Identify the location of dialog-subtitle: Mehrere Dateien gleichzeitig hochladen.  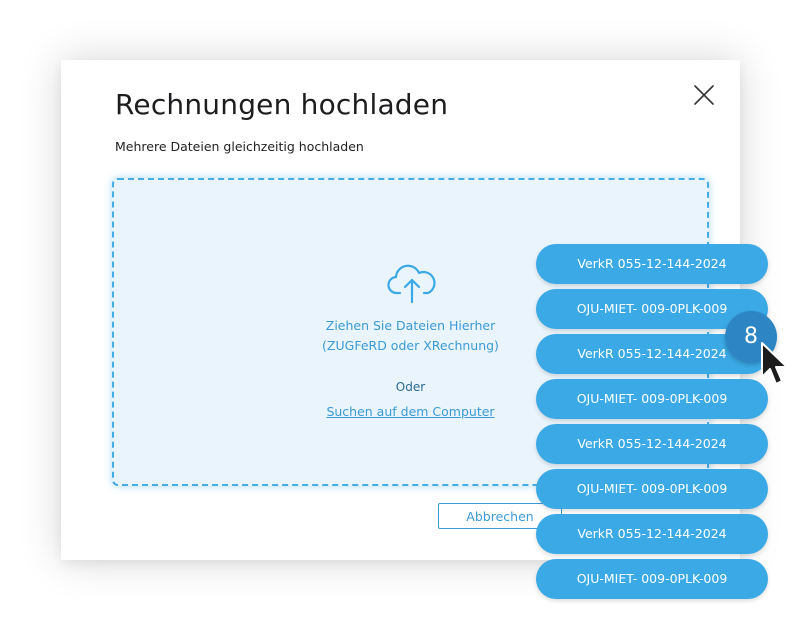
(239, 146).